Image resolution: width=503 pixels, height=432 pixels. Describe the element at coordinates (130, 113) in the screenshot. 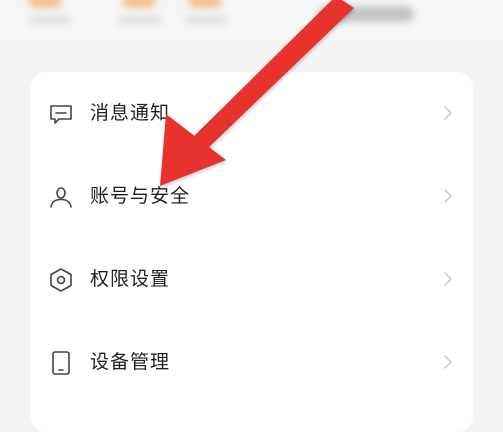

I see `menu-item-label: 消息通知` at that location.